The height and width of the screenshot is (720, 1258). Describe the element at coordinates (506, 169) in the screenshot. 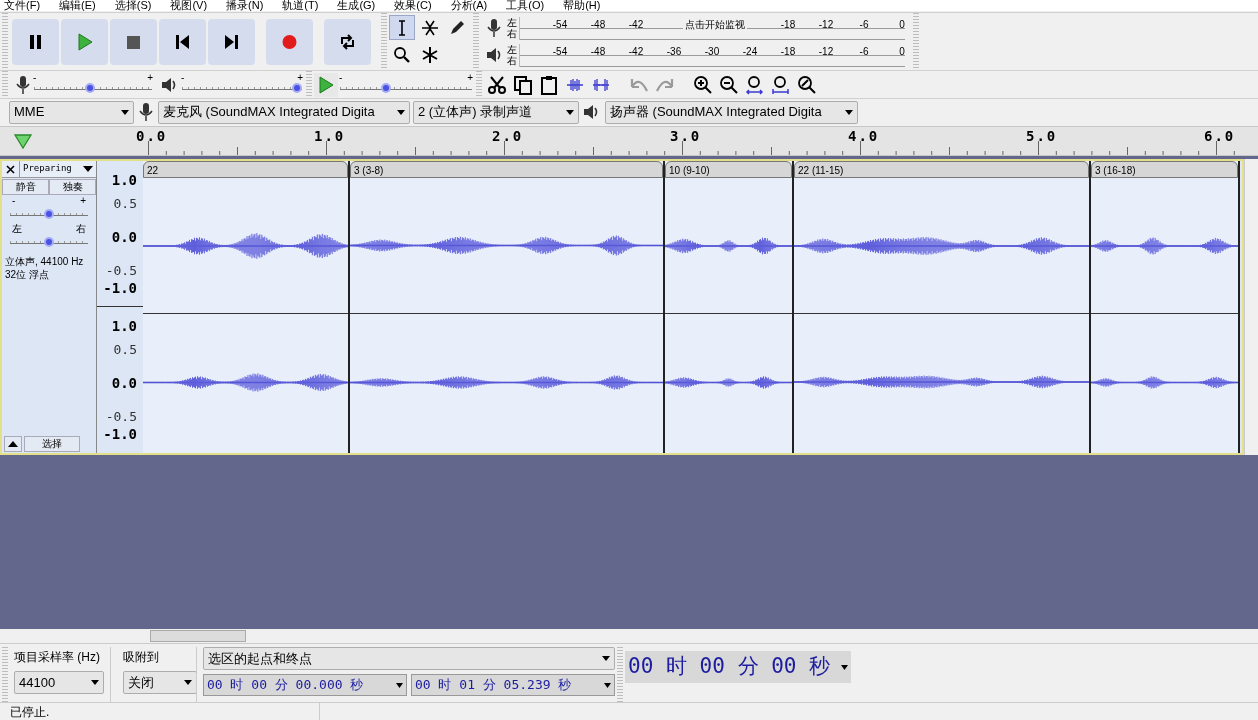

I see `clip-name: 3 (3-8)` at that location.